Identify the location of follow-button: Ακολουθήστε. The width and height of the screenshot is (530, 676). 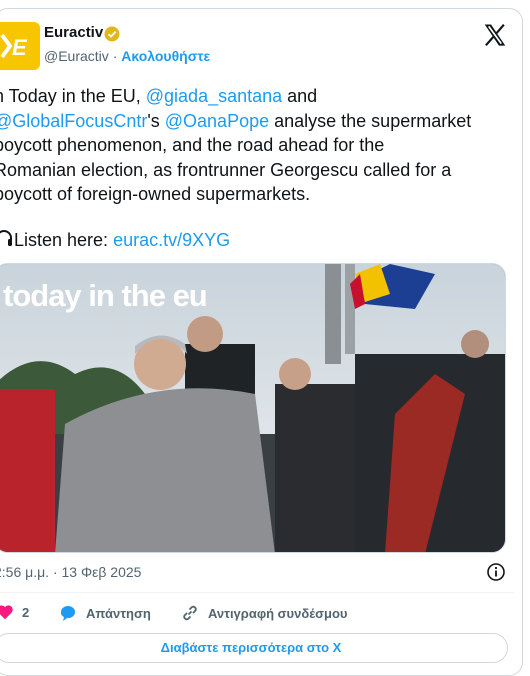
(165, 56).